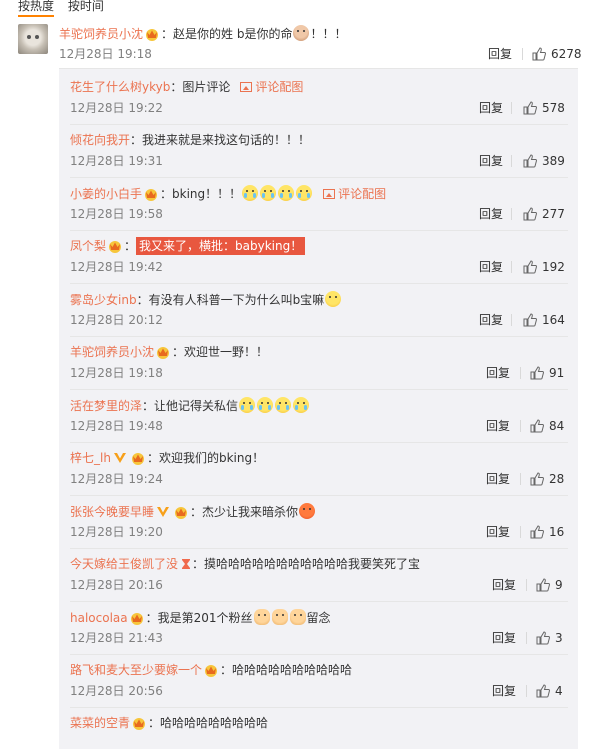 Image resolution: width=598 pixels, height=749 pixels. Describe the element at coordinates (36, 8) in the screenshot. I see `tab-sort-by-hot: 按热度` at that location.